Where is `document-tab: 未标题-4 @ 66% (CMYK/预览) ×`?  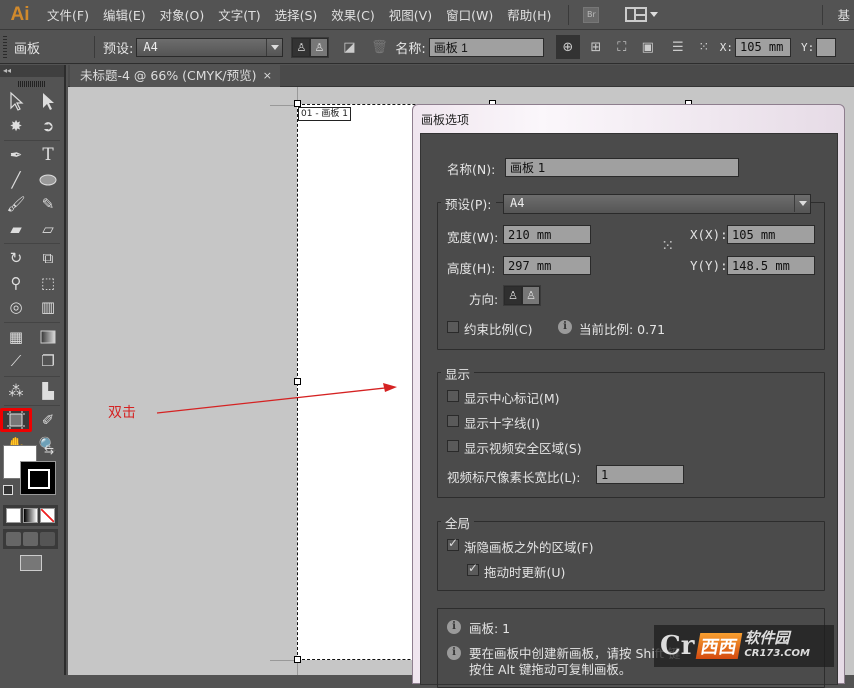 document-tab: 未标题-4 @ 66% (CMYK/预览) × is located at coordinates (175, 76).